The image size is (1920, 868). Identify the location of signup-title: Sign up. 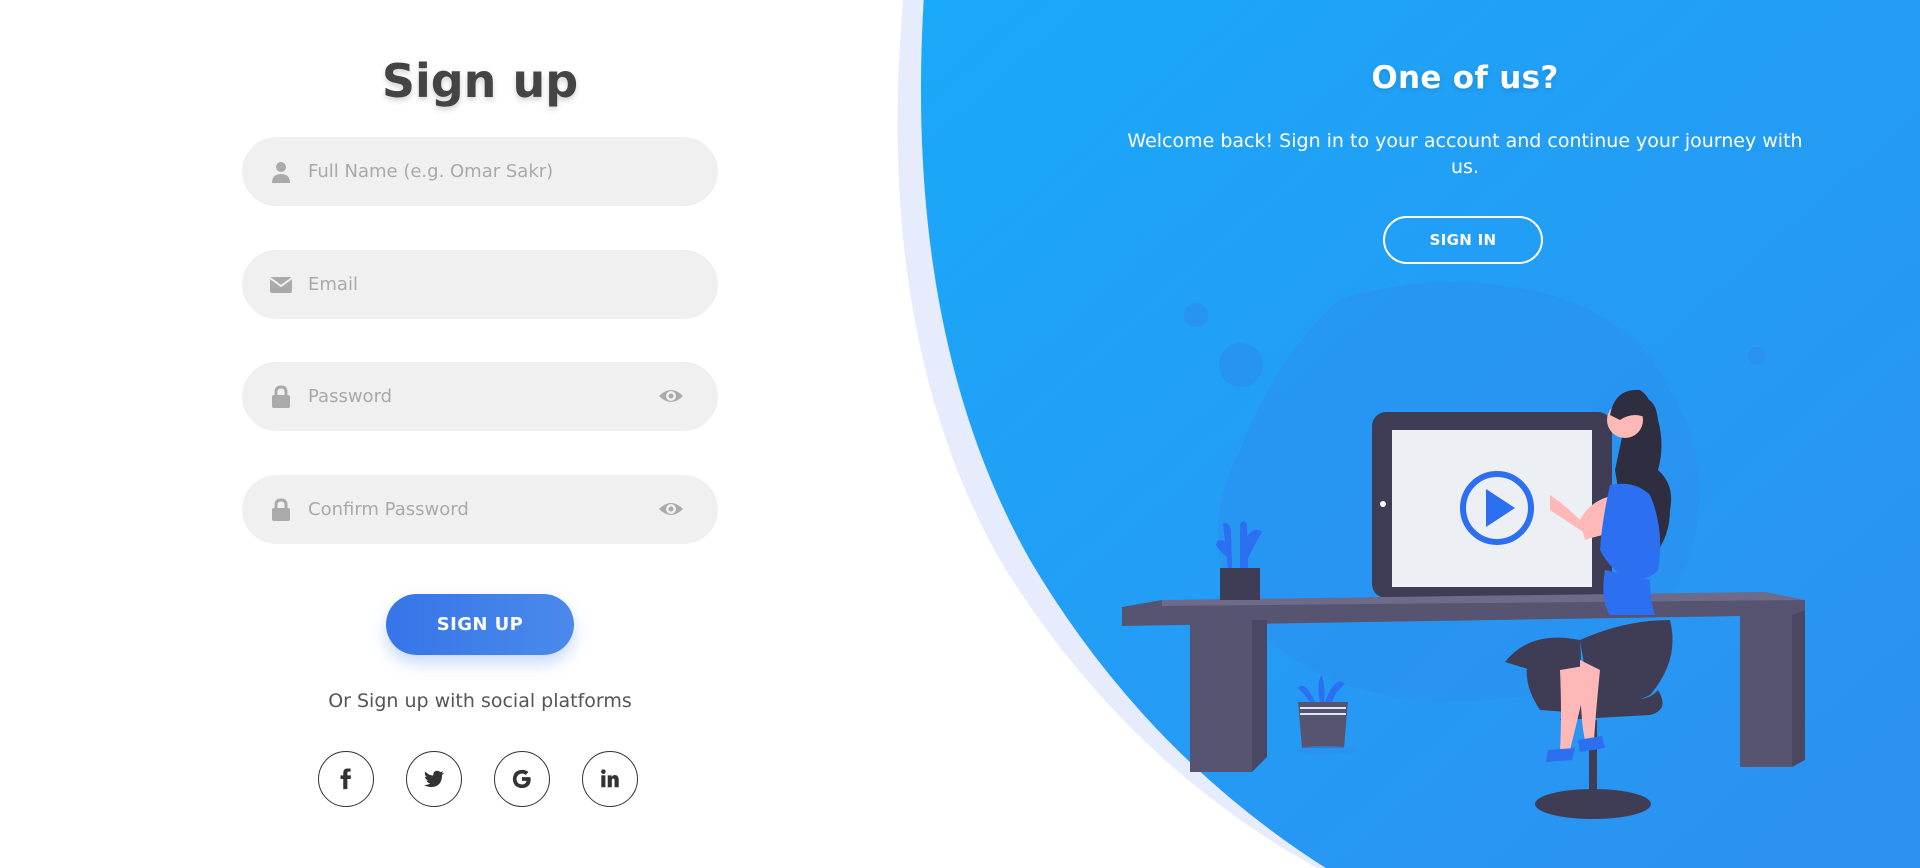
(480, 81).